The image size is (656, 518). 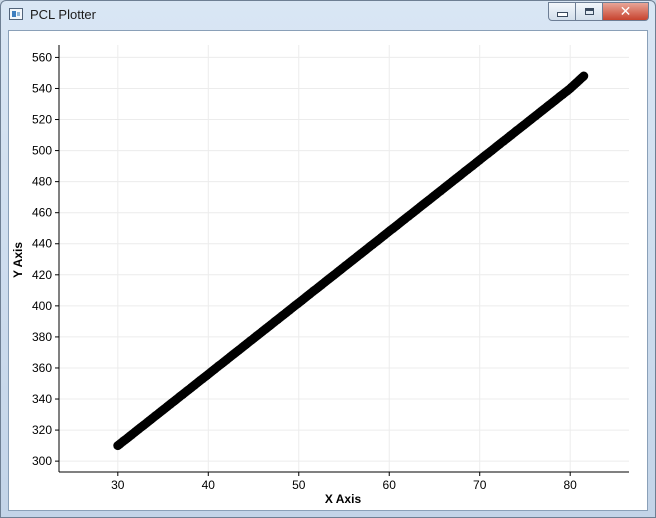 I want to click on y-tick-label: 560, so click(x=42, y=57).